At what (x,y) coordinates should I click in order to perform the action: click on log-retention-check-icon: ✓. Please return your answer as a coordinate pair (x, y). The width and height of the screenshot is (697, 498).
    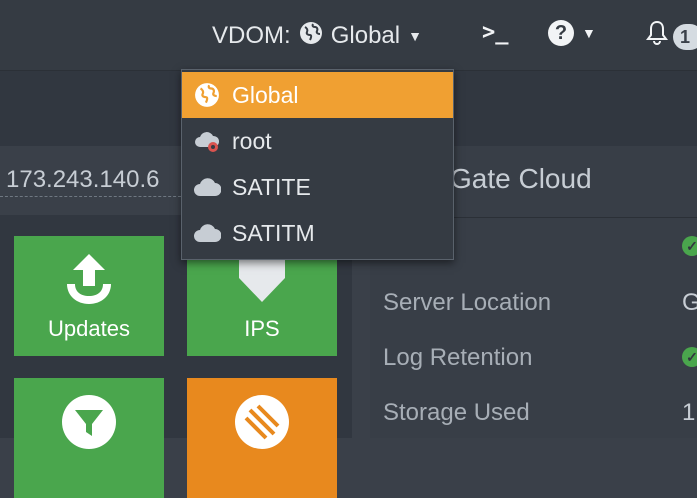
    Looking at the image, I should click on (689, 357).